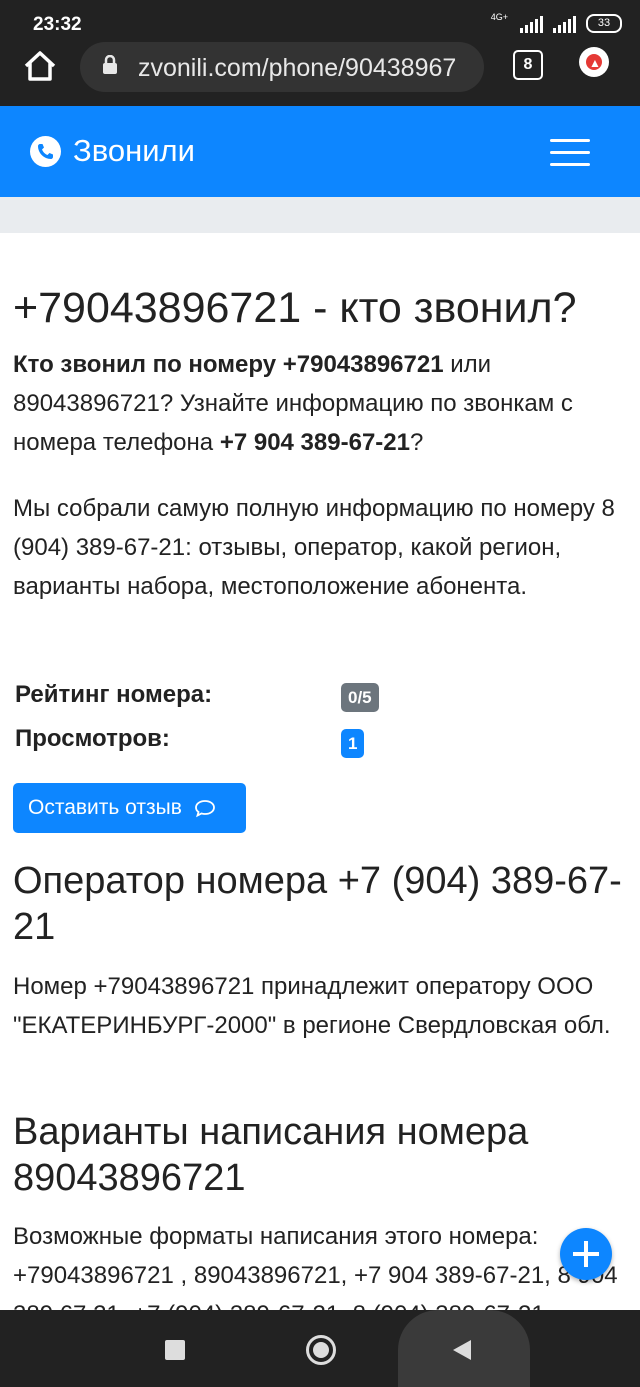  I want to click on intro-text-2: ?, so click(416, 442).